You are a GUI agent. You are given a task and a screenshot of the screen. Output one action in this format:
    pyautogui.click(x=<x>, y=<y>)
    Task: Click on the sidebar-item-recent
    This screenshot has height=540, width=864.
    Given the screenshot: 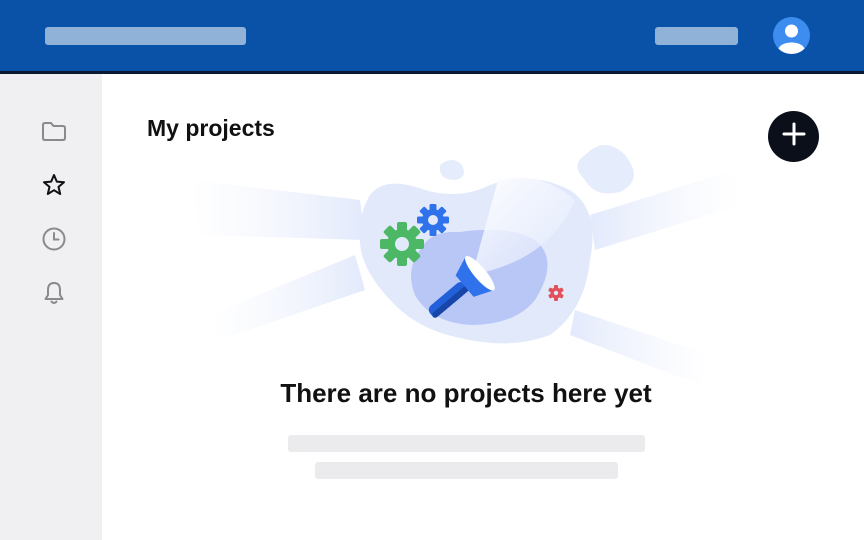 What is the action you would take?
    pyautogui.click(x=54, y=241)
    